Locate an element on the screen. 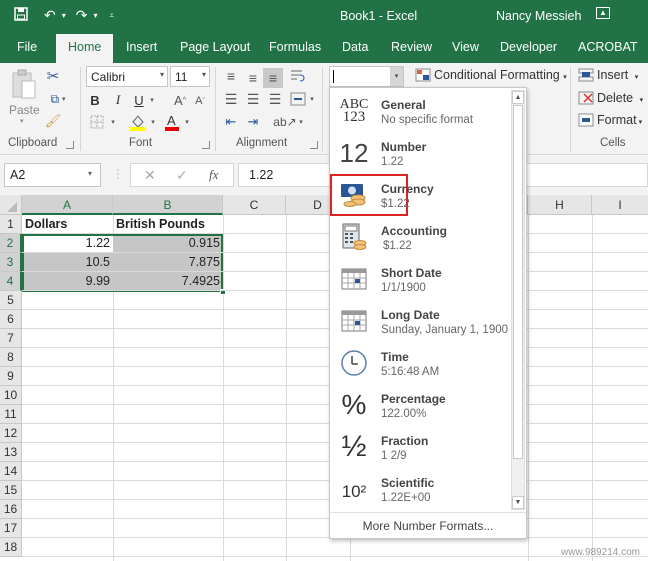 The width and height of the screenshot is (648, 561). scroll-thumb is located at coordinates (518, 282).